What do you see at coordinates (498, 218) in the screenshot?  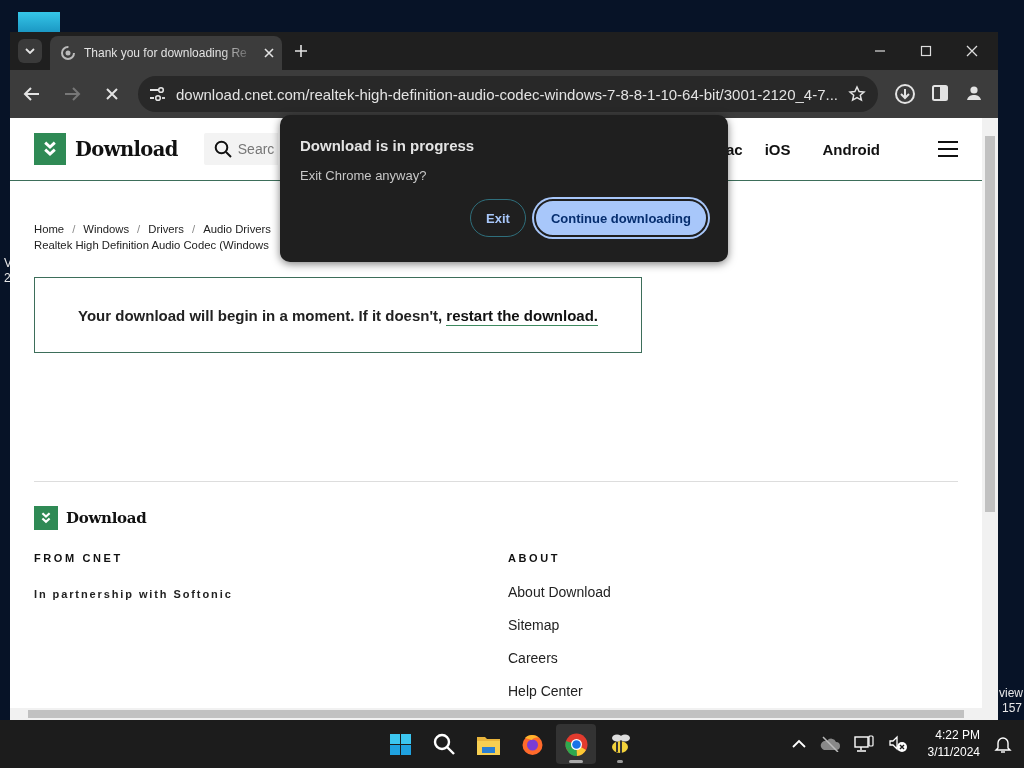 I see `exit-button: Exit` at bounding box center [498, 218].